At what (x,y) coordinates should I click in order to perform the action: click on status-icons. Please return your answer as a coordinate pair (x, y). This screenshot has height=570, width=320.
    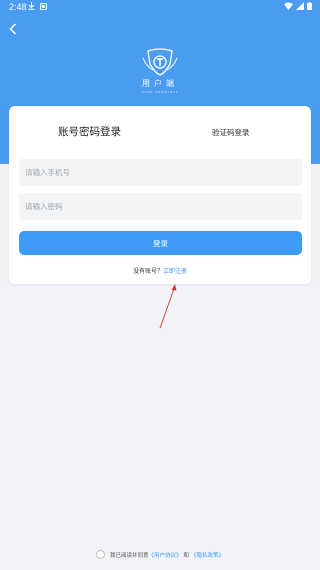
    Looking at the image, I should click on (298, 6).